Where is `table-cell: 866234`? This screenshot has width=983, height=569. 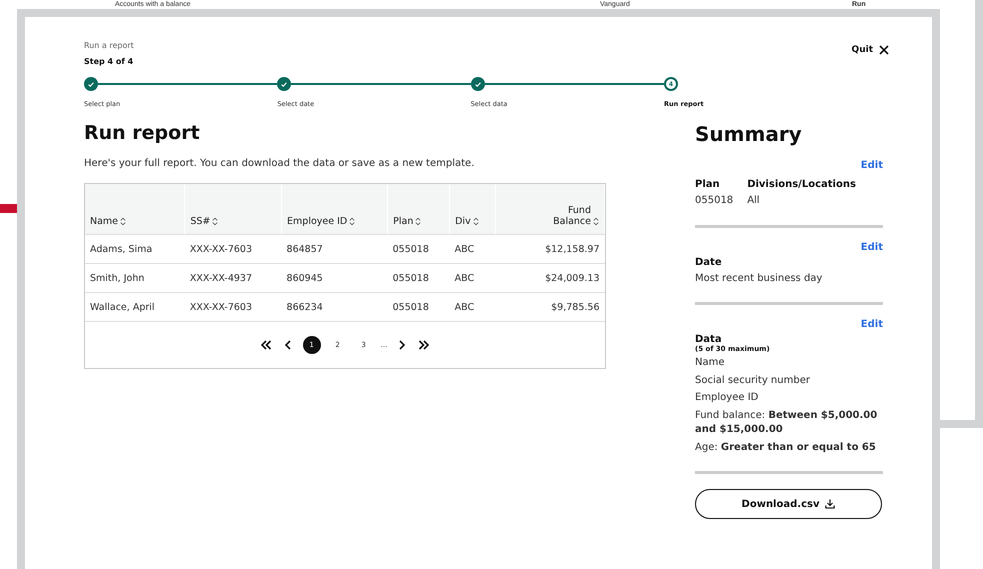 table-cell: 866234 is located at coordinates (335, 307).